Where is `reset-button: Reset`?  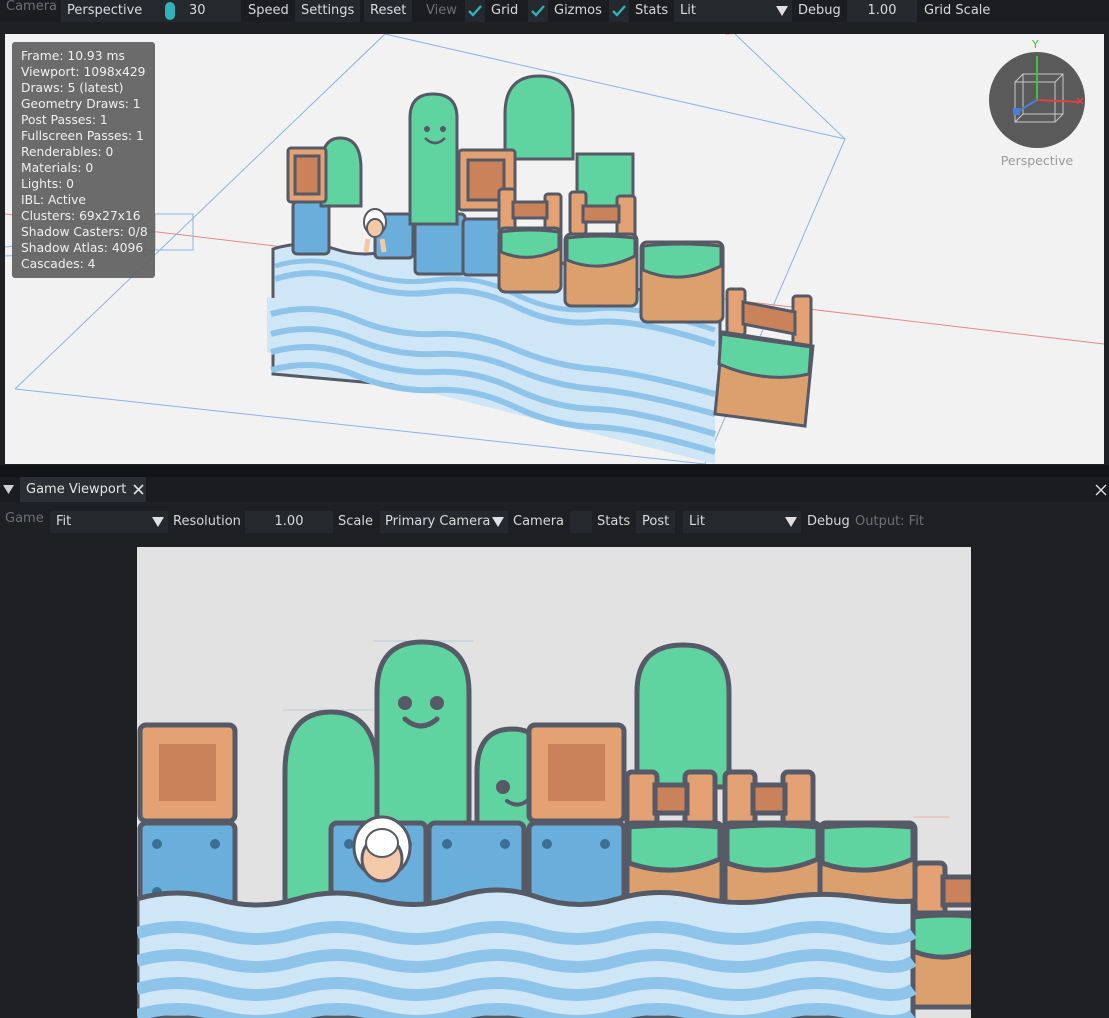
reset-button: Reset is located at coordinates (388, 11).